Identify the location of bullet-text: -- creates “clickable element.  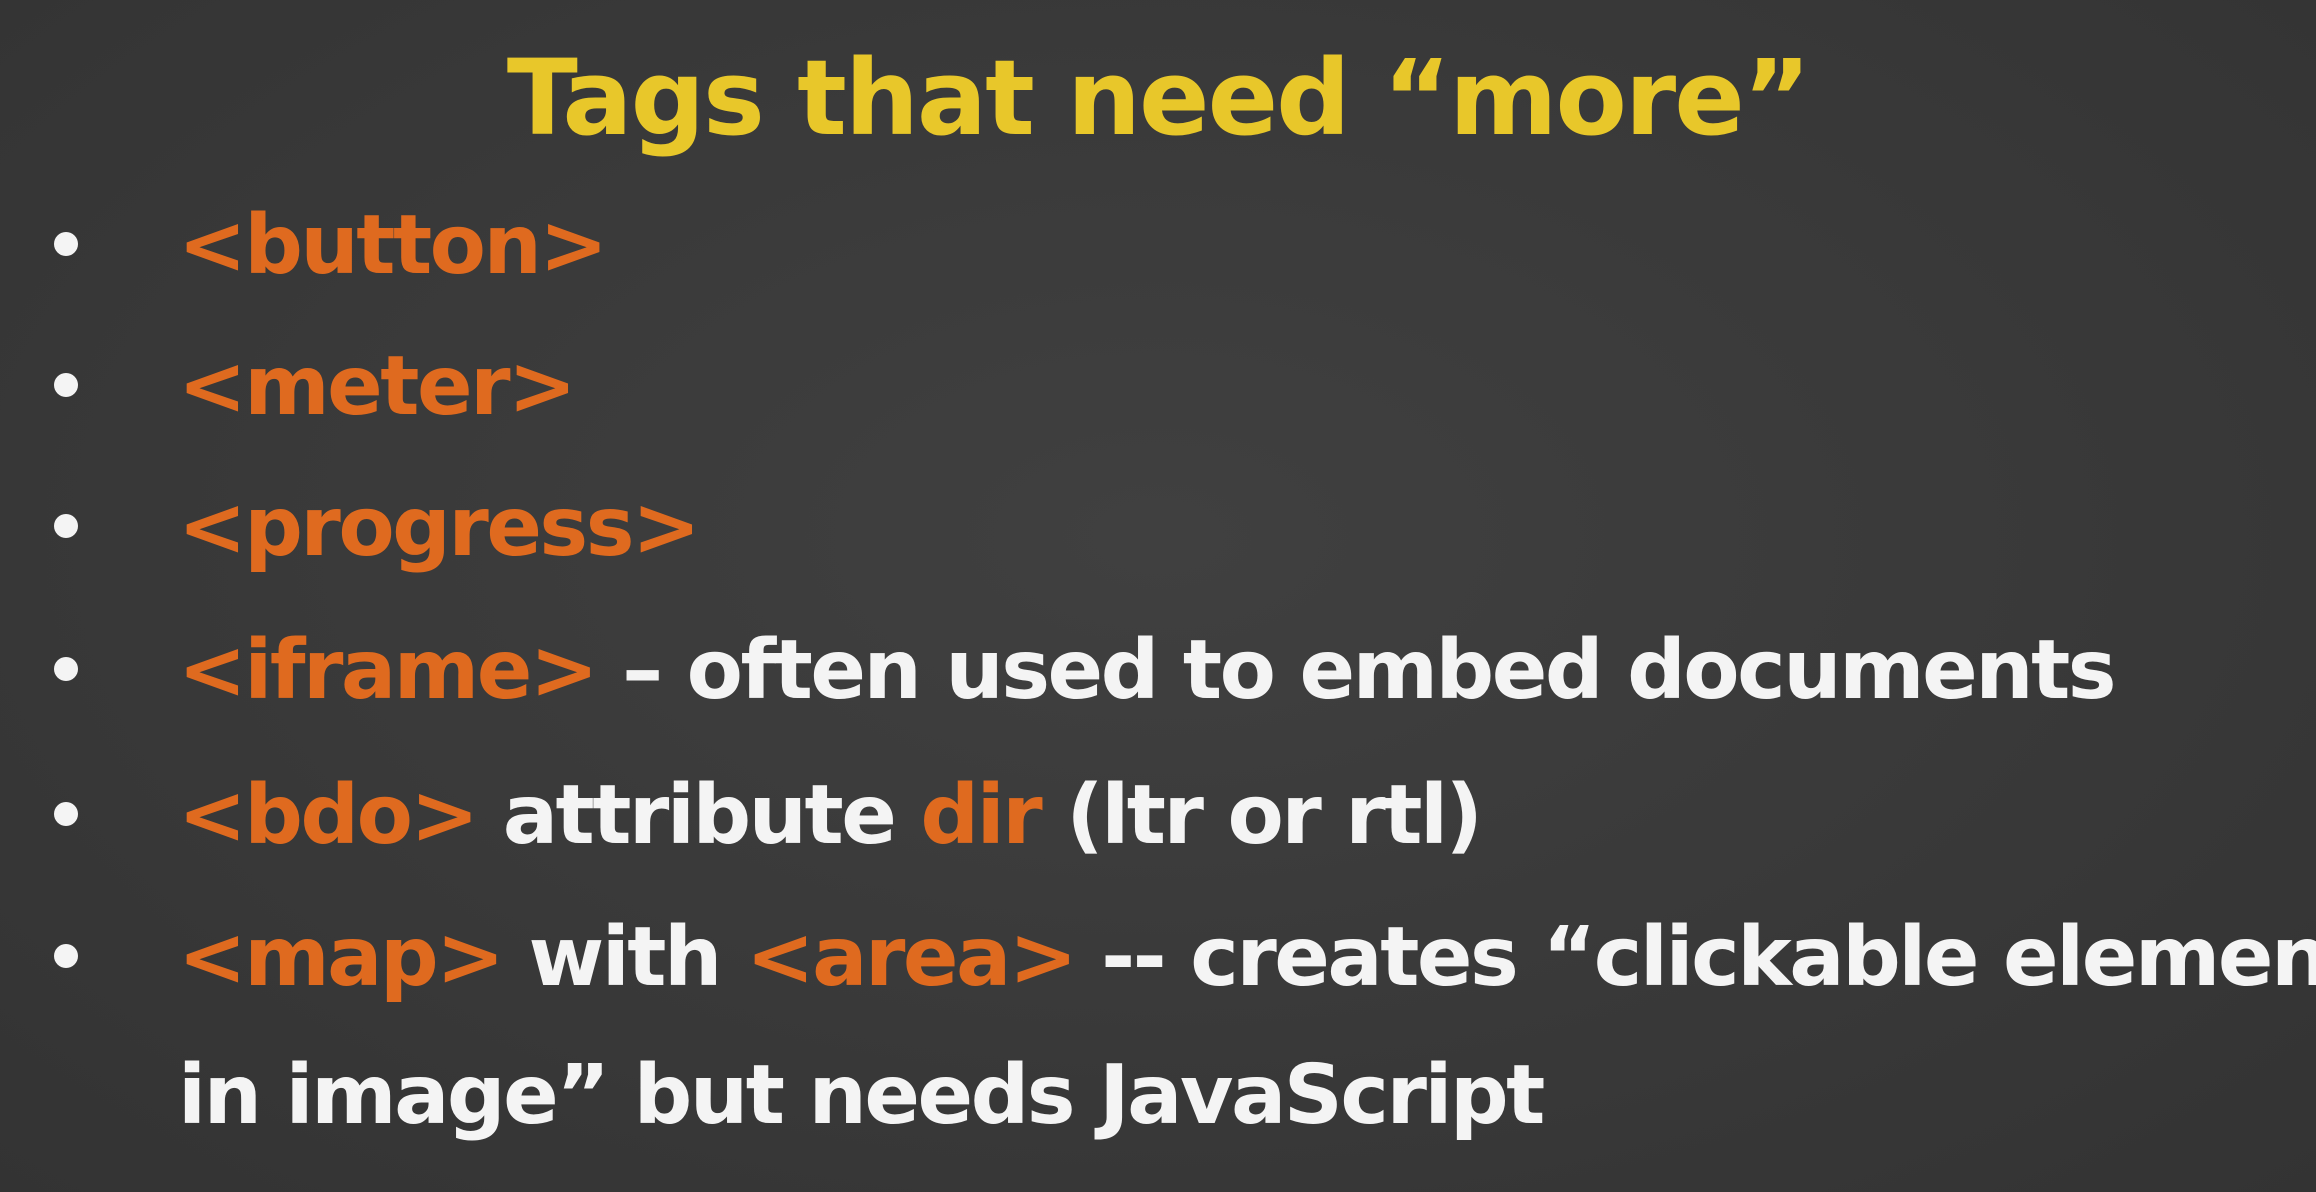
(1695, 957).